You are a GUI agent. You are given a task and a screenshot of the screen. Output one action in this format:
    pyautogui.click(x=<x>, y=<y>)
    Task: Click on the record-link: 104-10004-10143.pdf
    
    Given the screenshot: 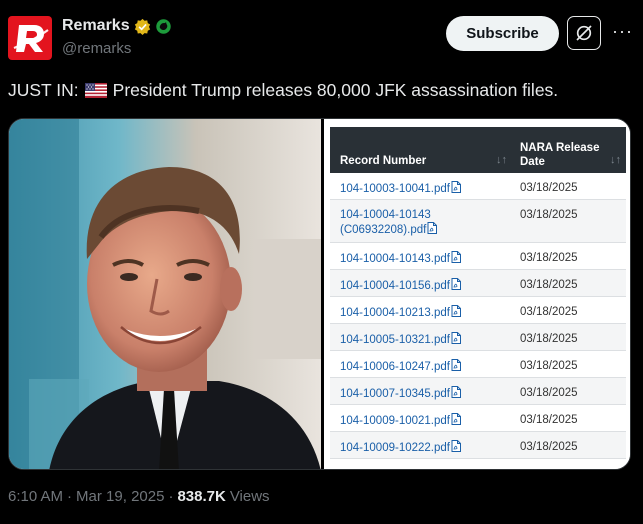 What is the action you would take?
    pyautogui.click(x=420, y=258)
    